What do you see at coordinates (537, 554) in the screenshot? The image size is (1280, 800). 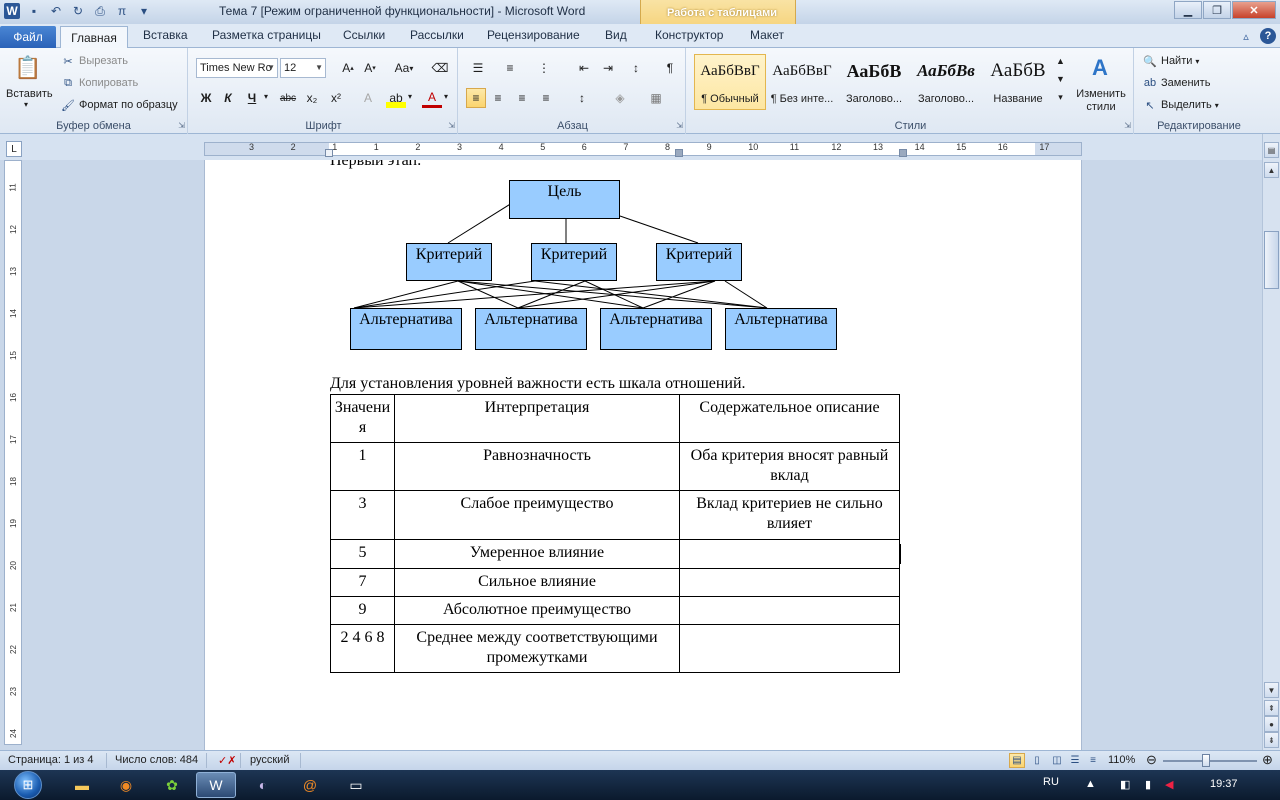 I see `table-cell: Умеренное влияние` at bounding box center [537, 554].